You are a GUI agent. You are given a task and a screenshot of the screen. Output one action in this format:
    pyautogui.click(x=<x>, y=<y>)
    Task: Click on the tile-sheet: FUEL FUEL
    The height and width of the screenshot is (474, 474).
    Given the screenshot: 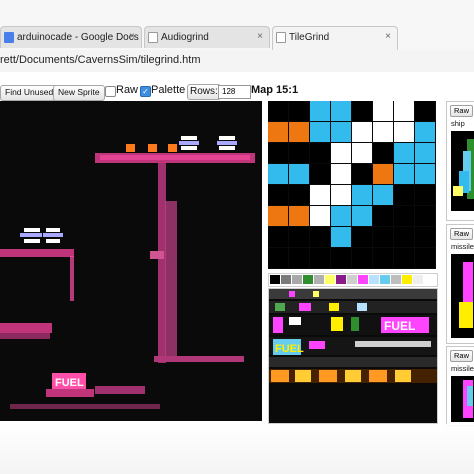 What is the action you would take?
    pyautogui.click(x=353, y=356)
    